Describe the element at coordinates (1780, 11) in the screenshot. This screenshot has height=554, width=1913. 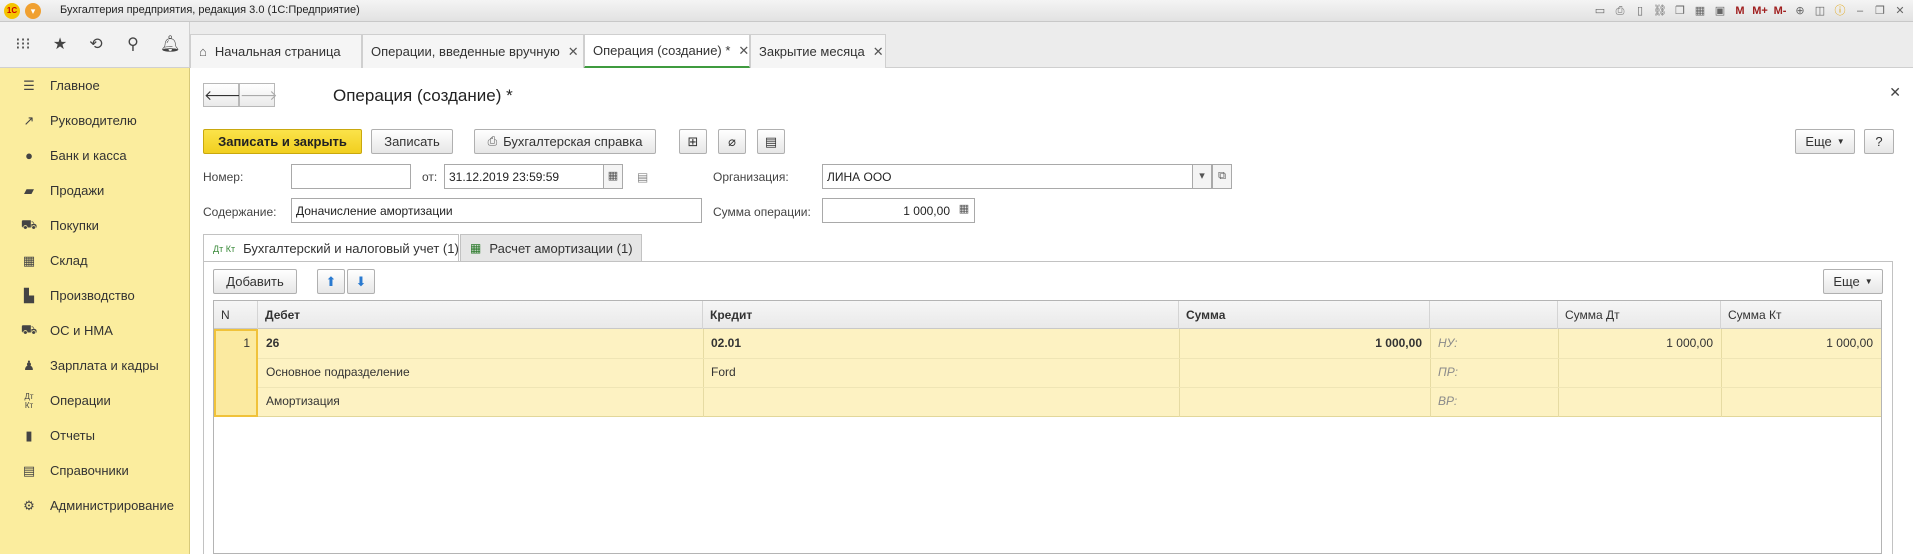
I see `memory-m-minus-button: M-` at that location.